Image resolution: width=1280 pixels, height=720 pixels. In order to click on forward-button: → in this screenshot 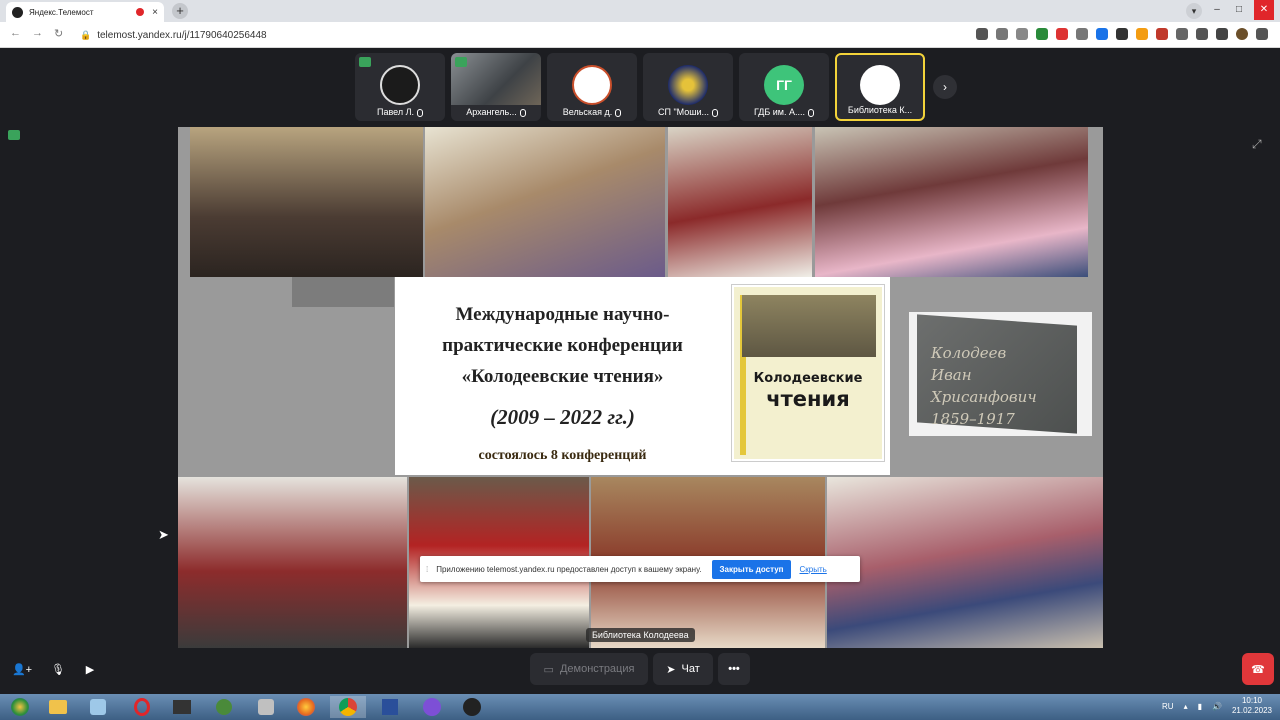, I will do `click(37, 33)`.